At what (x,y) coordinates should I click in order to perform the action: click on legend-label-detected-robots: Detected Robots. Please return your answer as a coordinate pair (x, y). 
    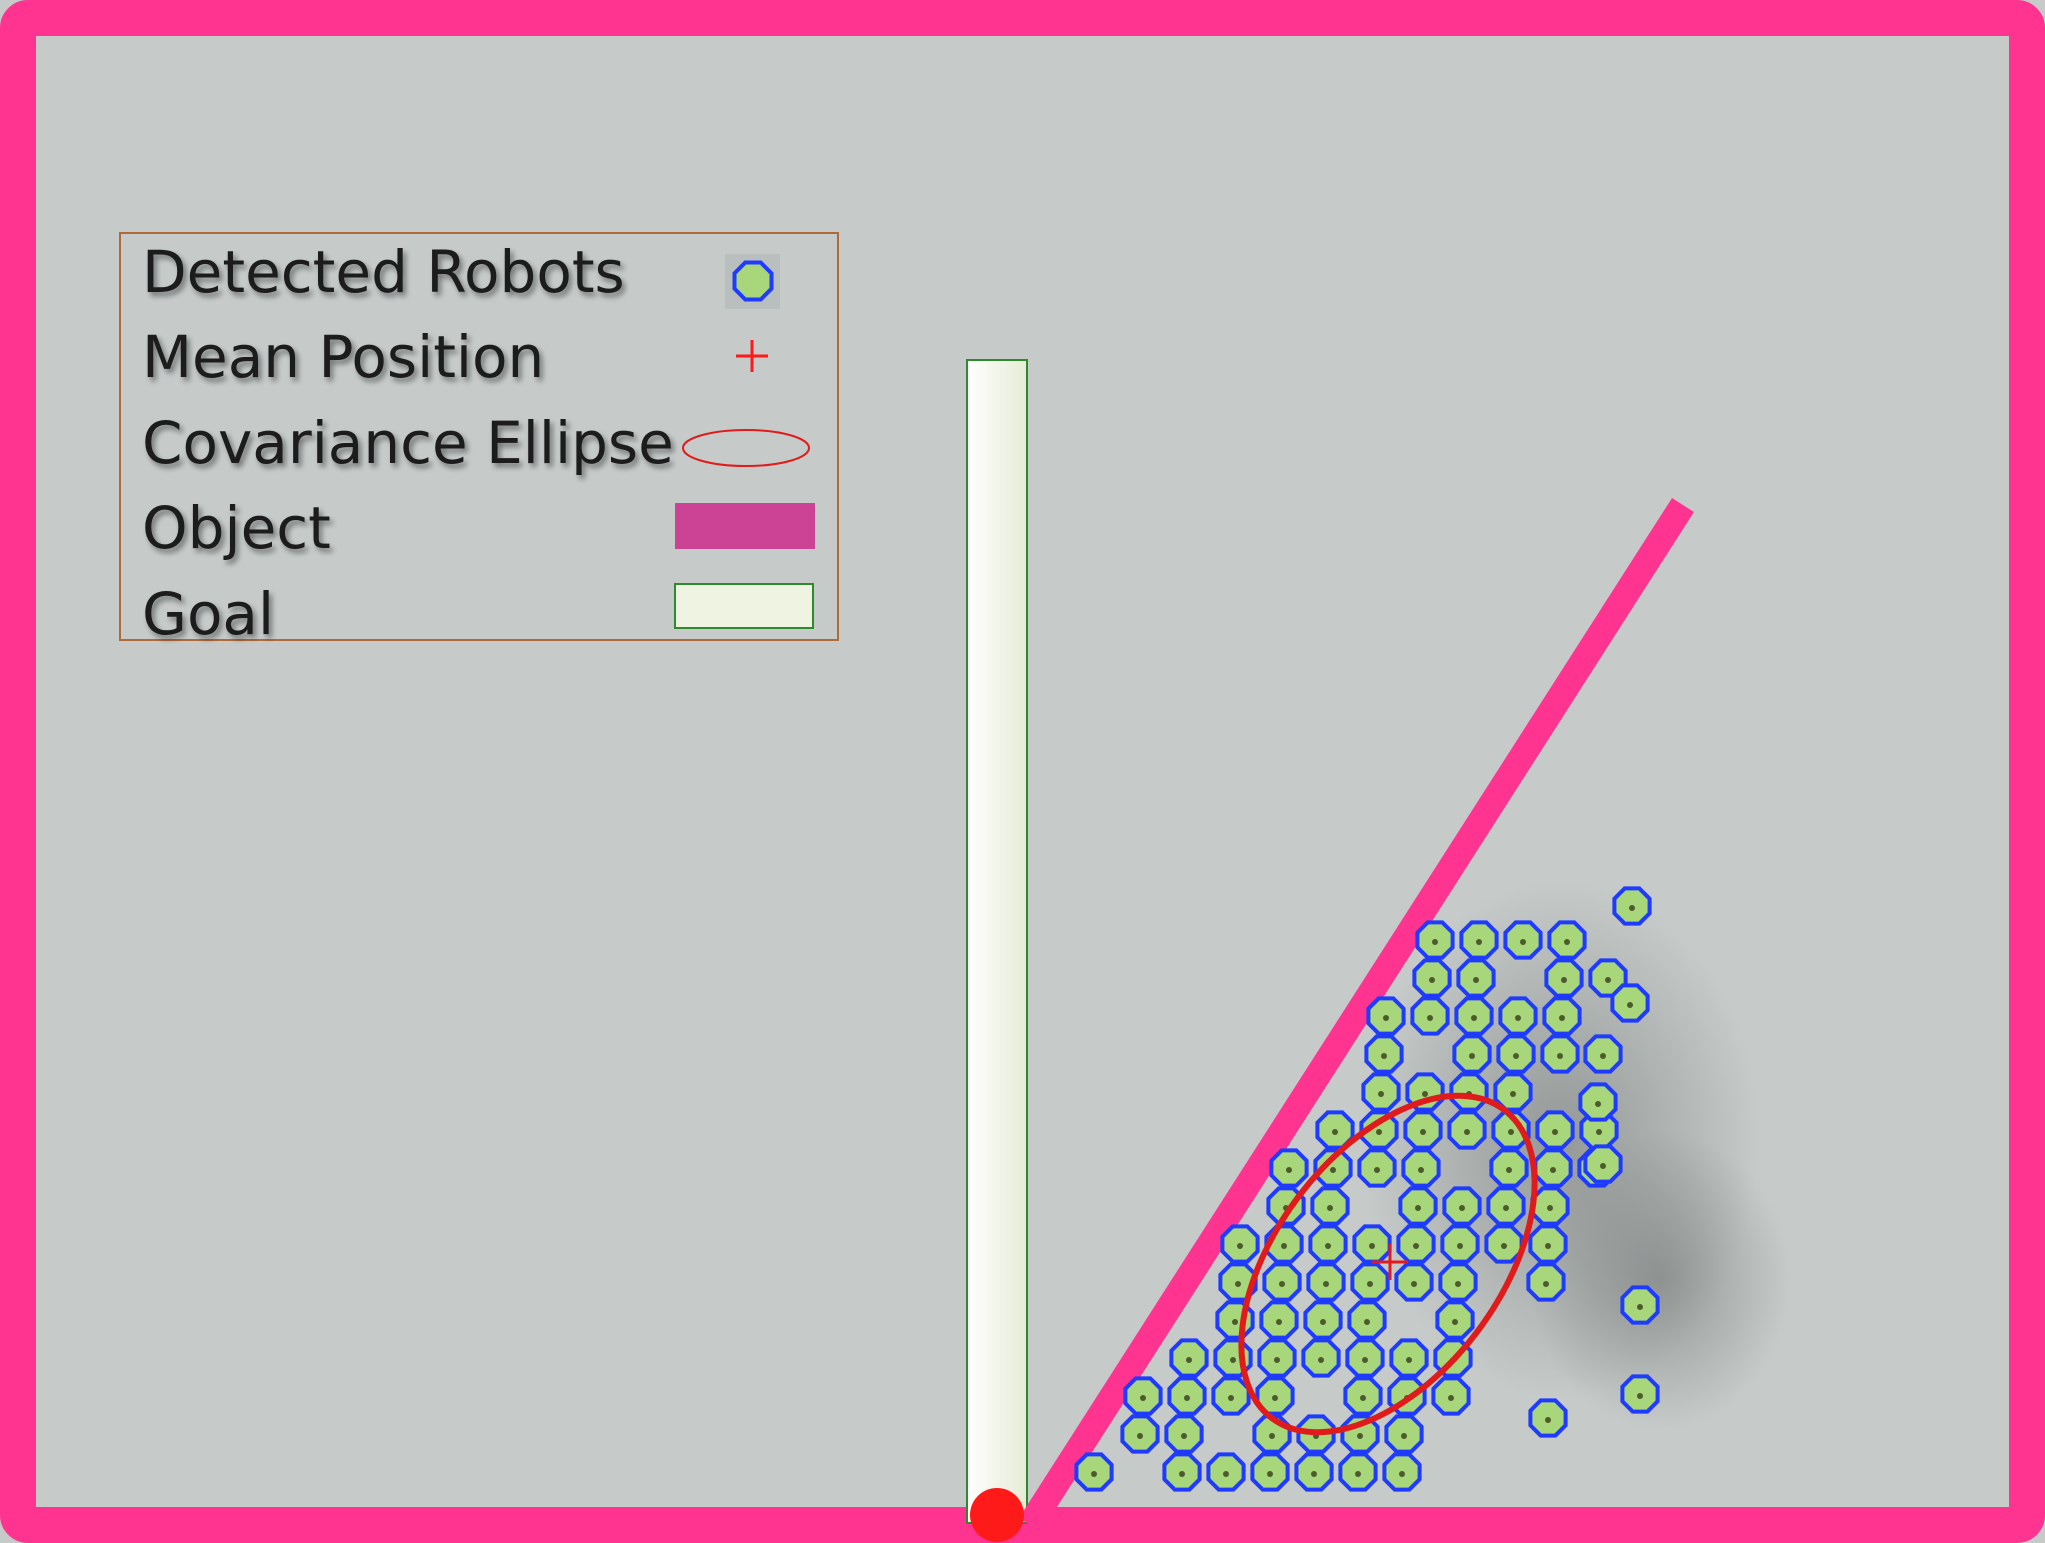
    Looking at the image, I should click on (383, 272).